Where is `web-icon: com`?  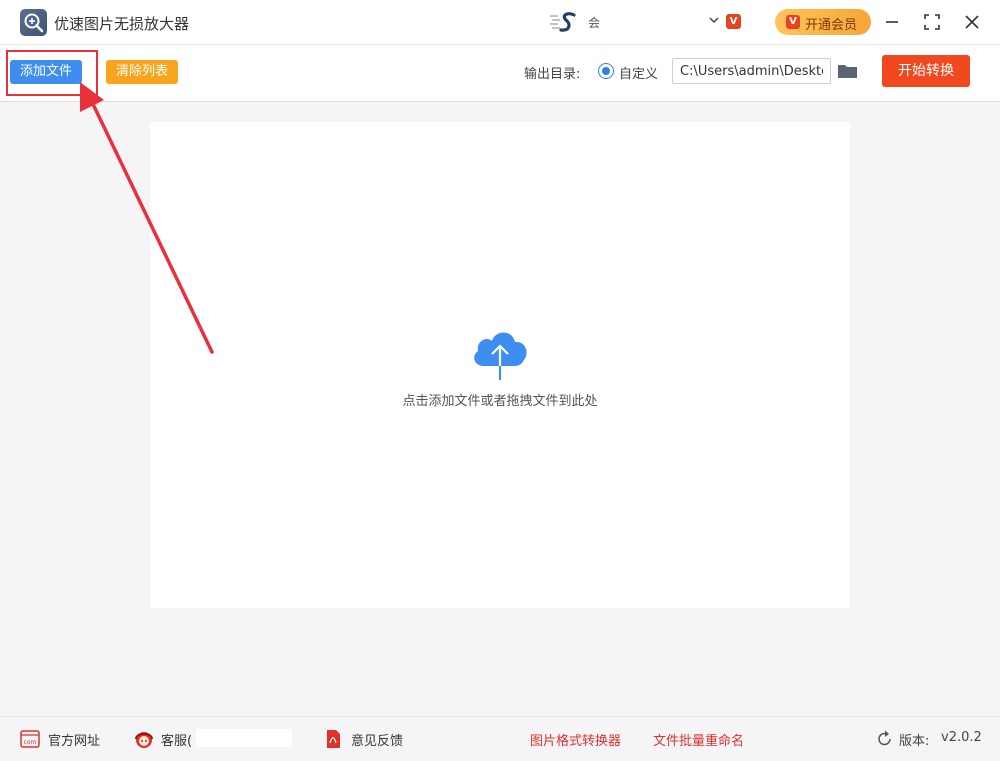 web-icon: com is located at coordinates (30, 739).